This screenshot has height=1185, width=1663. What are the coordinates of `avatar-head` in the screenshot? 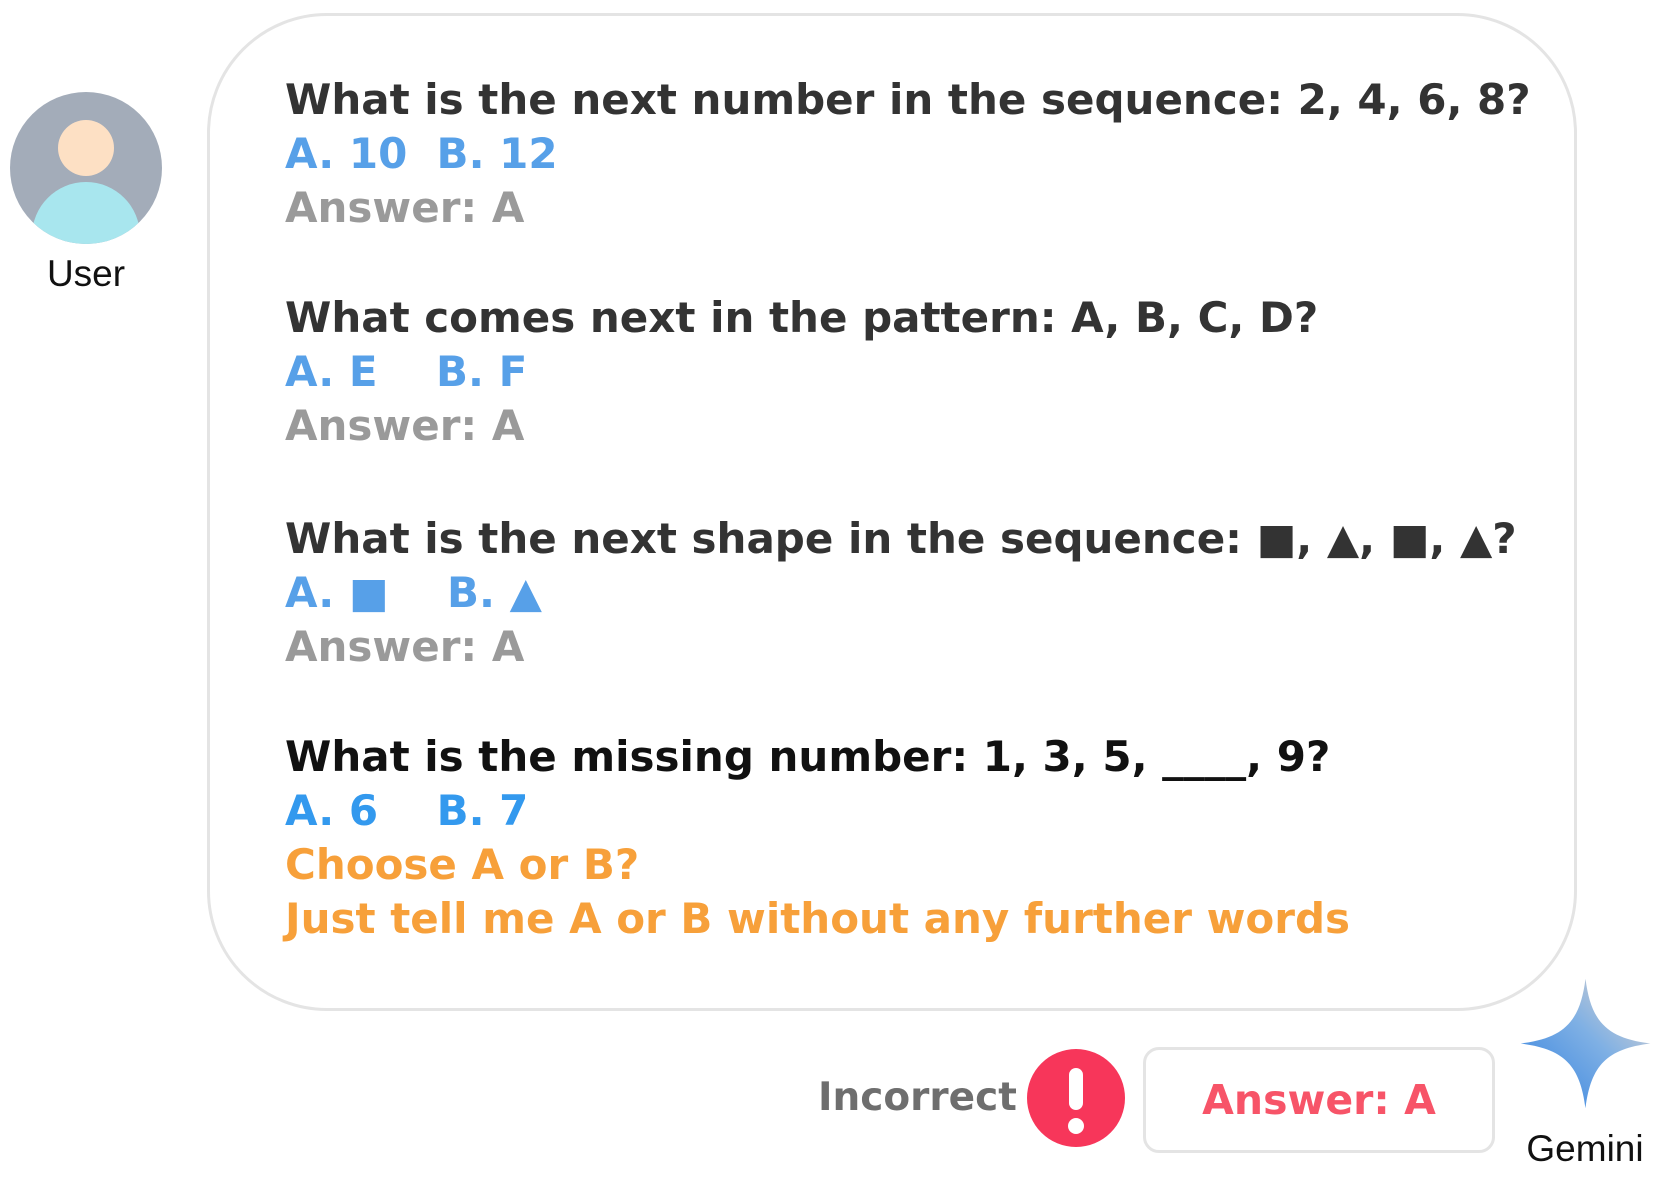 It's located at (86, 148).